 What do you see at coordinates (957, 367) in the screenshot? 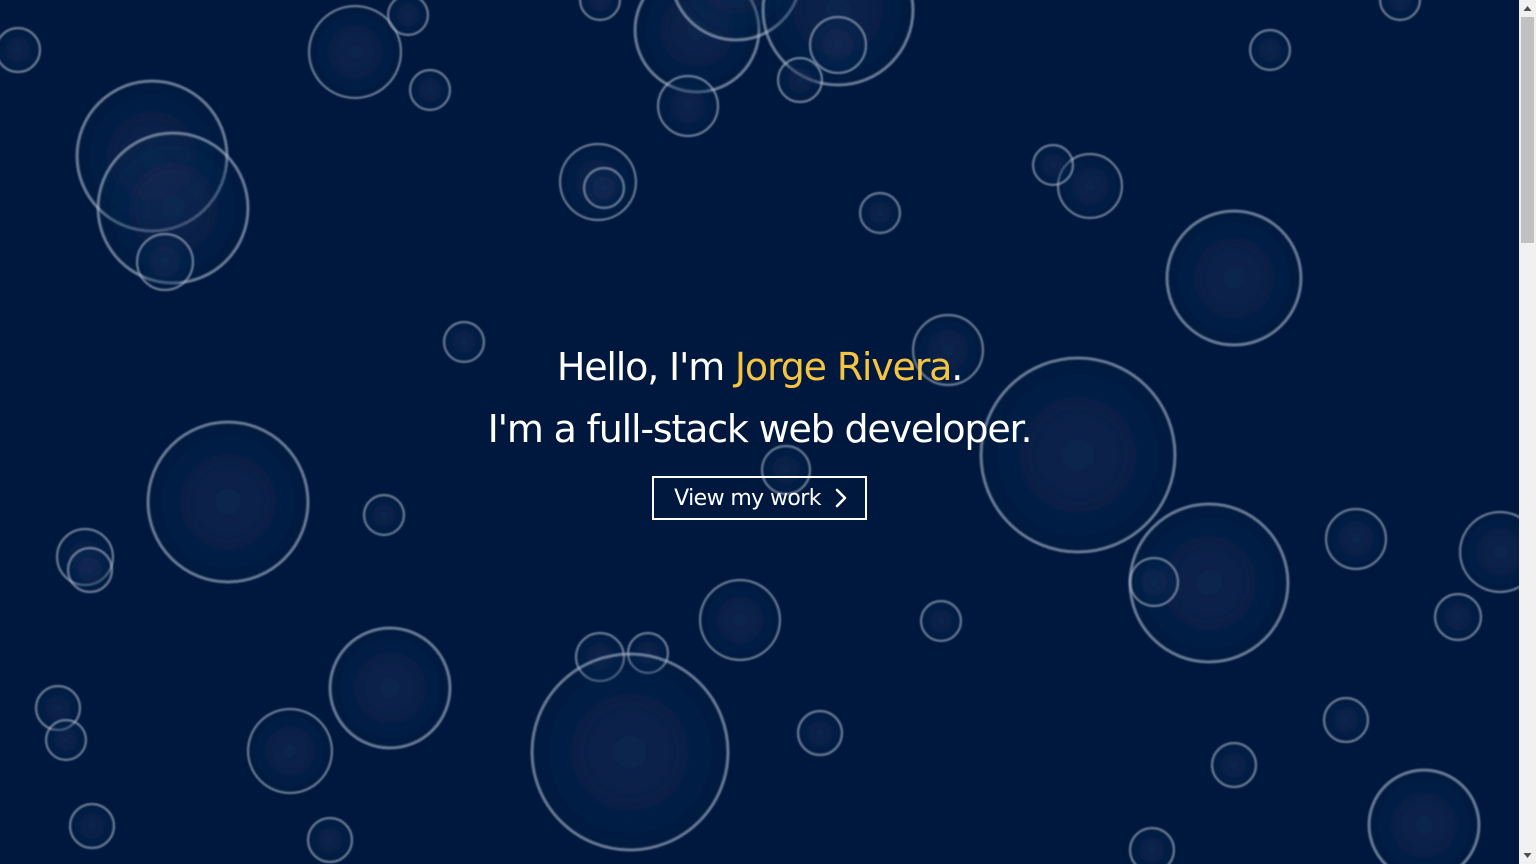
I see `greeting-suffix: .` at bounding box center [957, 367].